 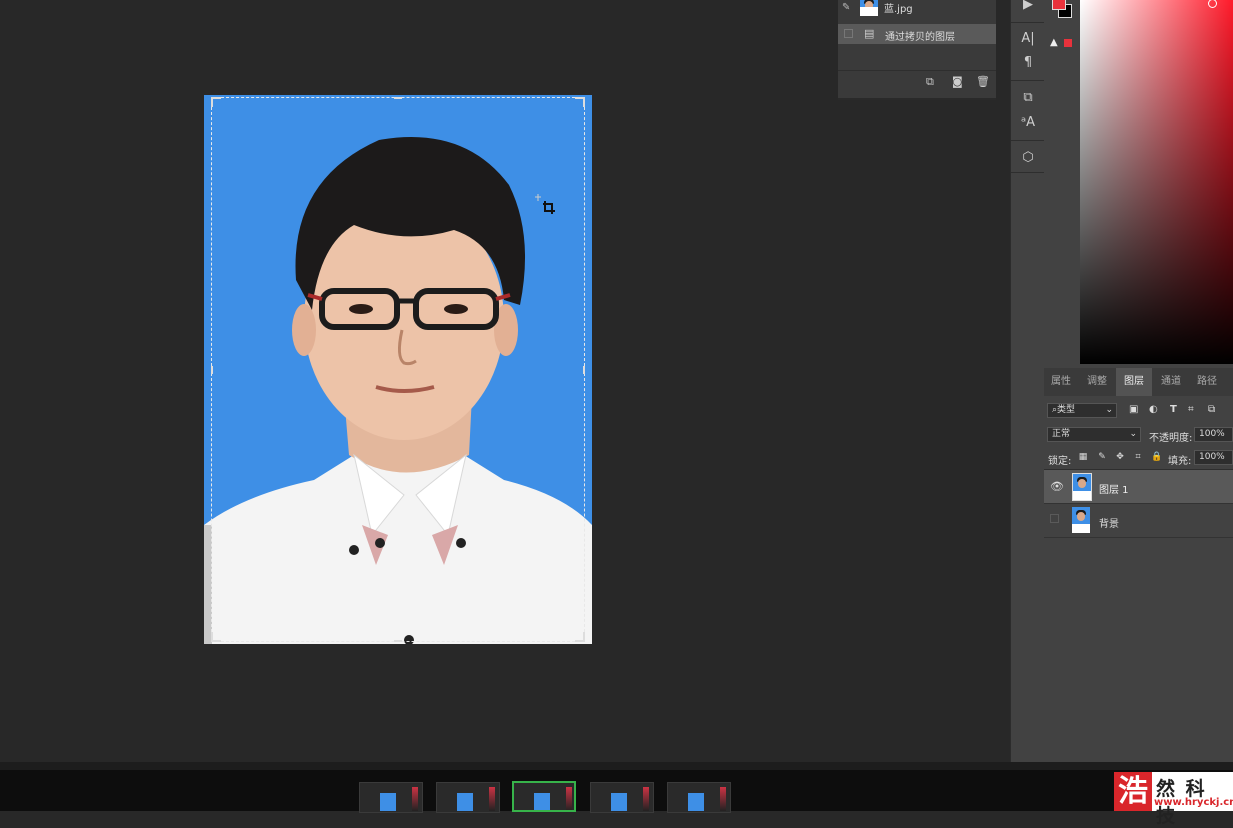 I want to click on history-snapshot-label: 蓝.jpg, so click(x=898, y=9).